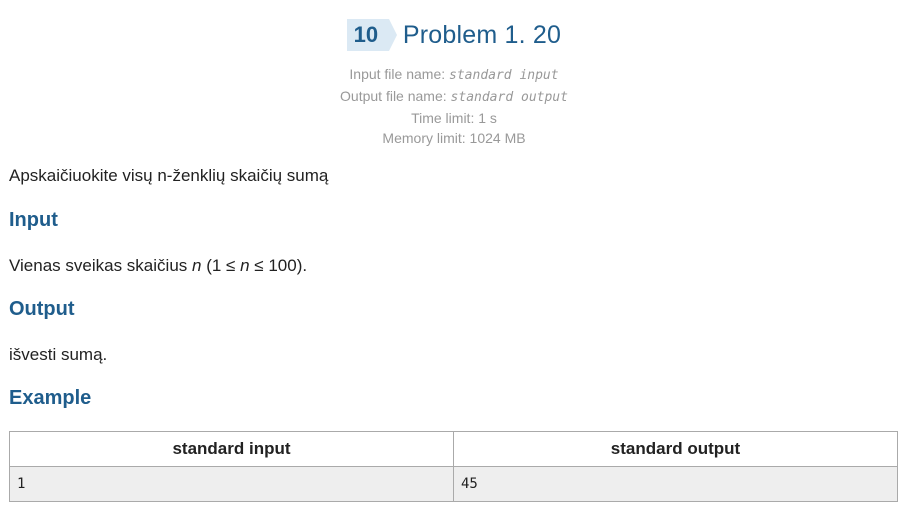 The image size is (908, 510). I want to click on input-file-value: standard input, so click(504, 75).